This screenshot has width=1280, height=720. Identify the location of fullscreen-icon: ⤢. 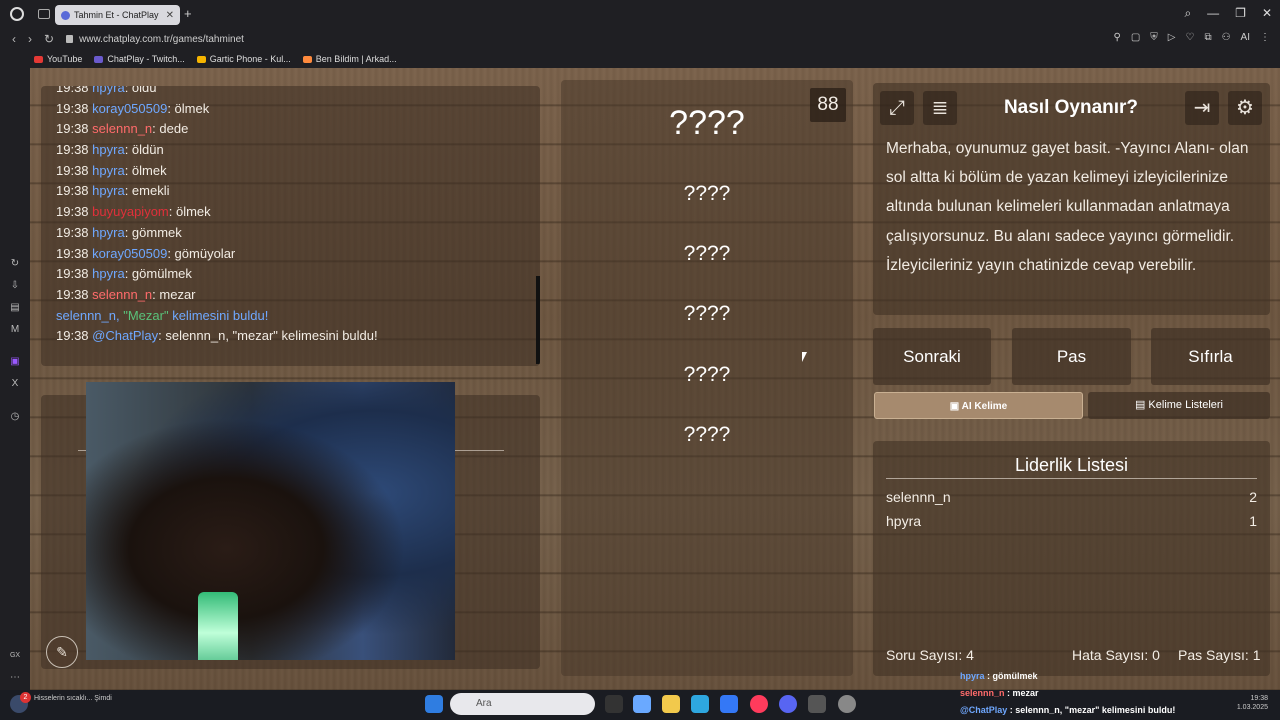
(897, 108).